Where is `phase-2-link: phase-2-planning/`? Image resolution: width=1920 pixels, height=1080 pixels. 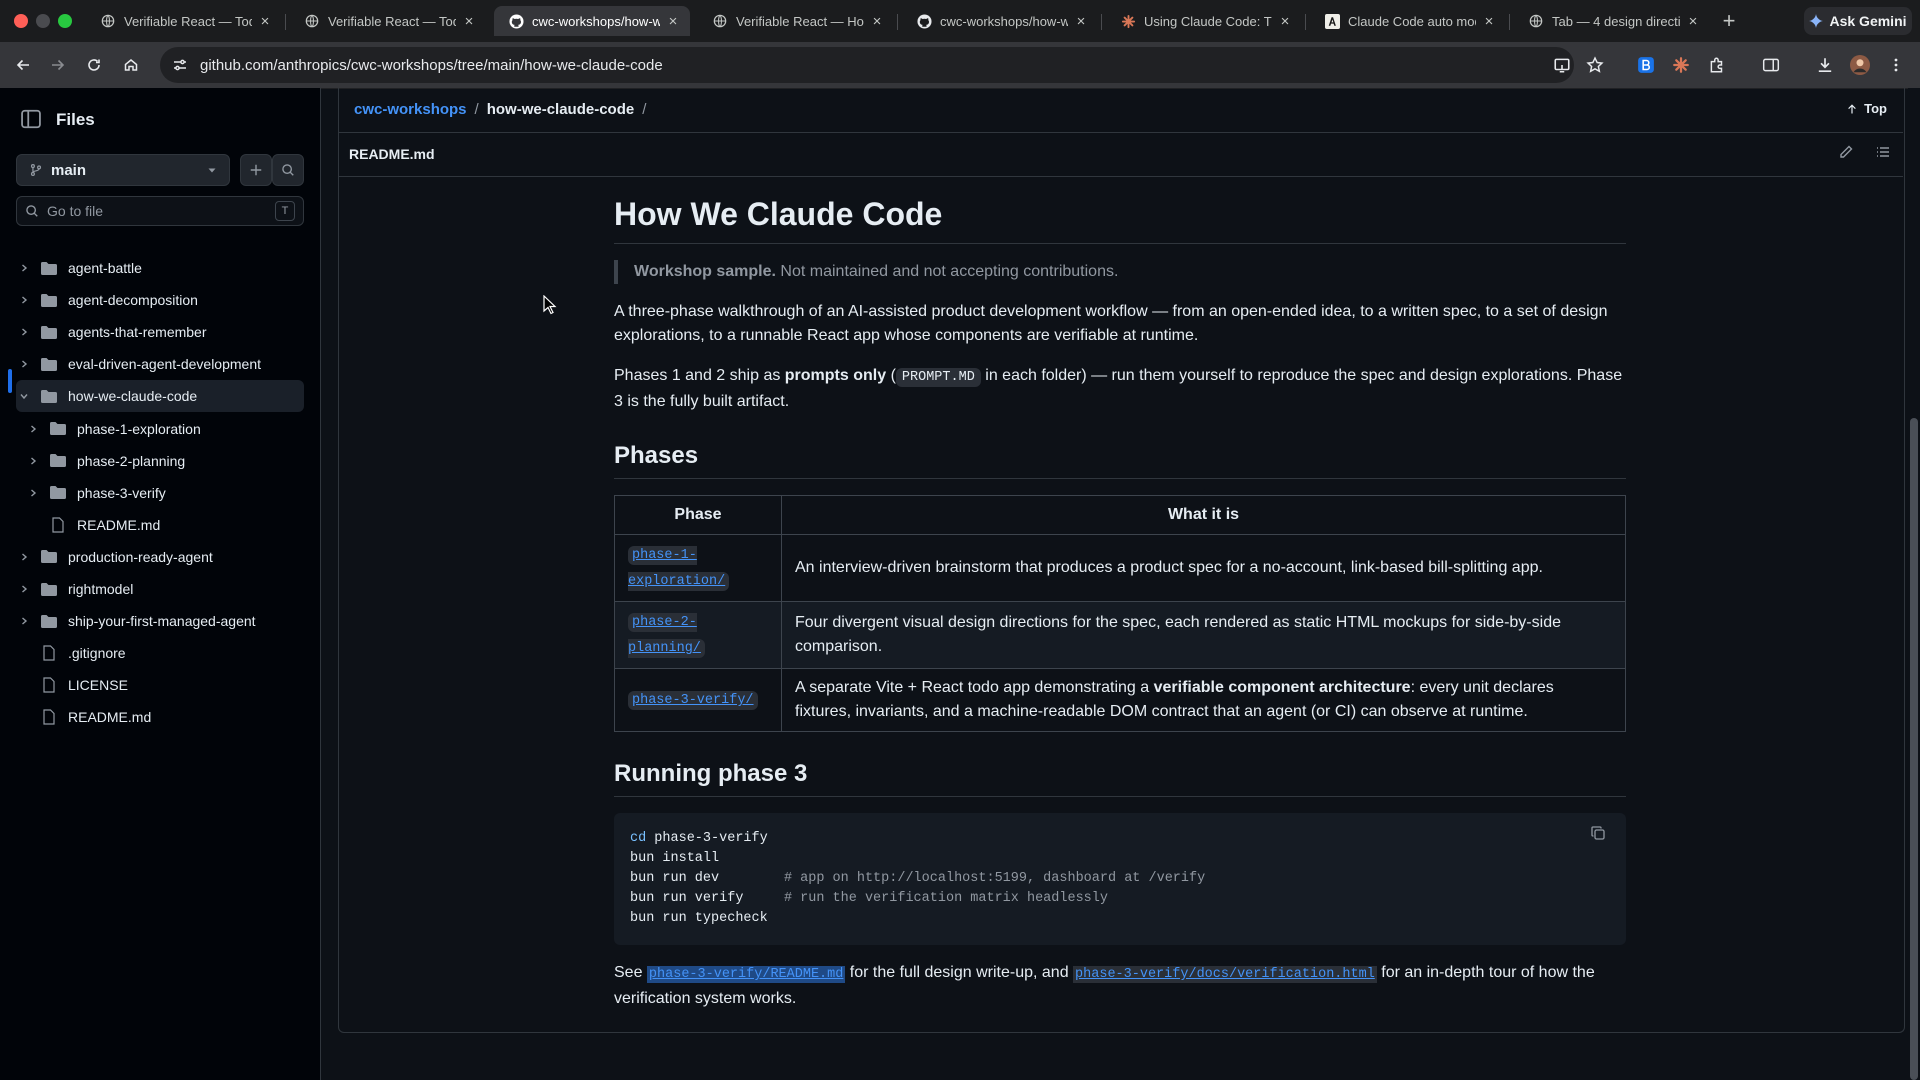 phase-2-link: phase-2-planning/ is located at coordinates (666, 635).